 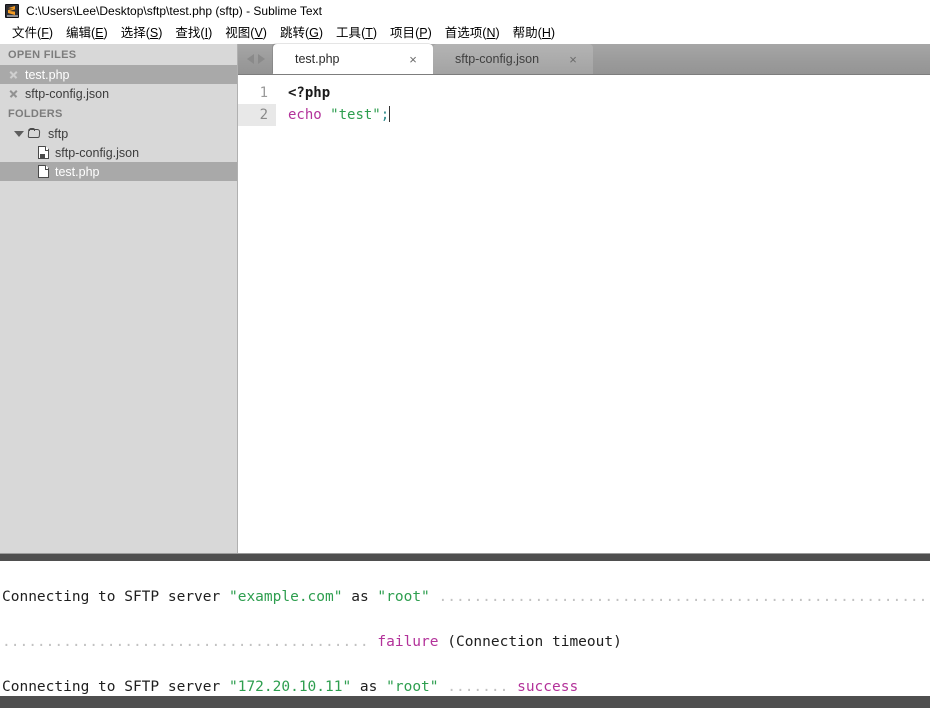 I want to click on open-file-sftp-config-json: sftp-config.json, so click(x=118, y=93).